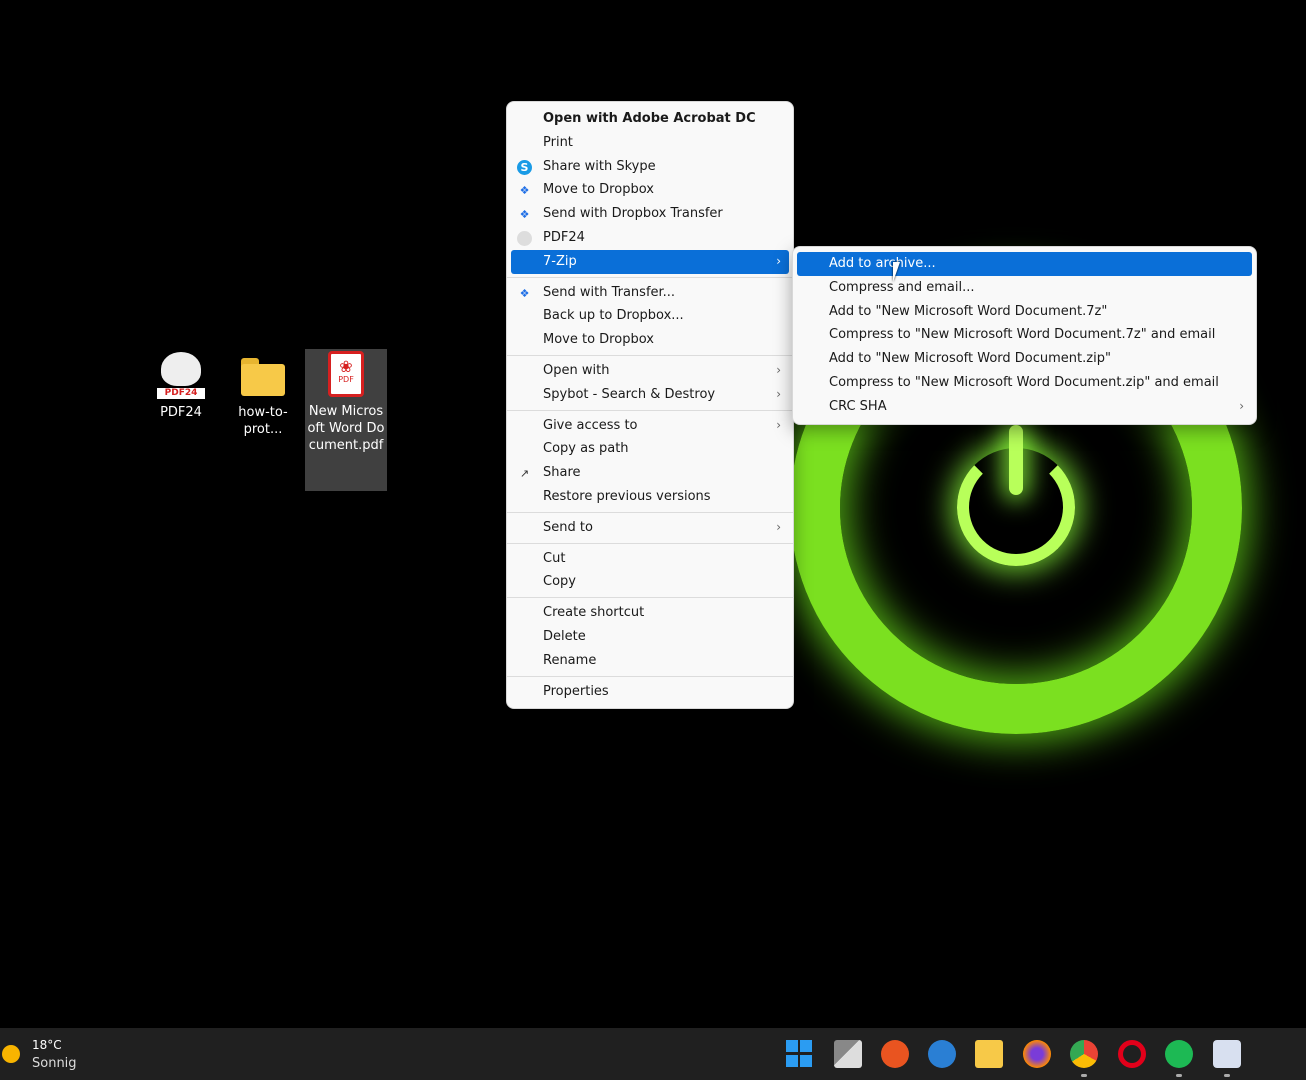 Image resolution: width=1306 pixels, height=1080 pixels. What do you see at coordinates (1227, 1054) in the screenshot?
I see `app-icon` at bounding box center [1227, 1054].